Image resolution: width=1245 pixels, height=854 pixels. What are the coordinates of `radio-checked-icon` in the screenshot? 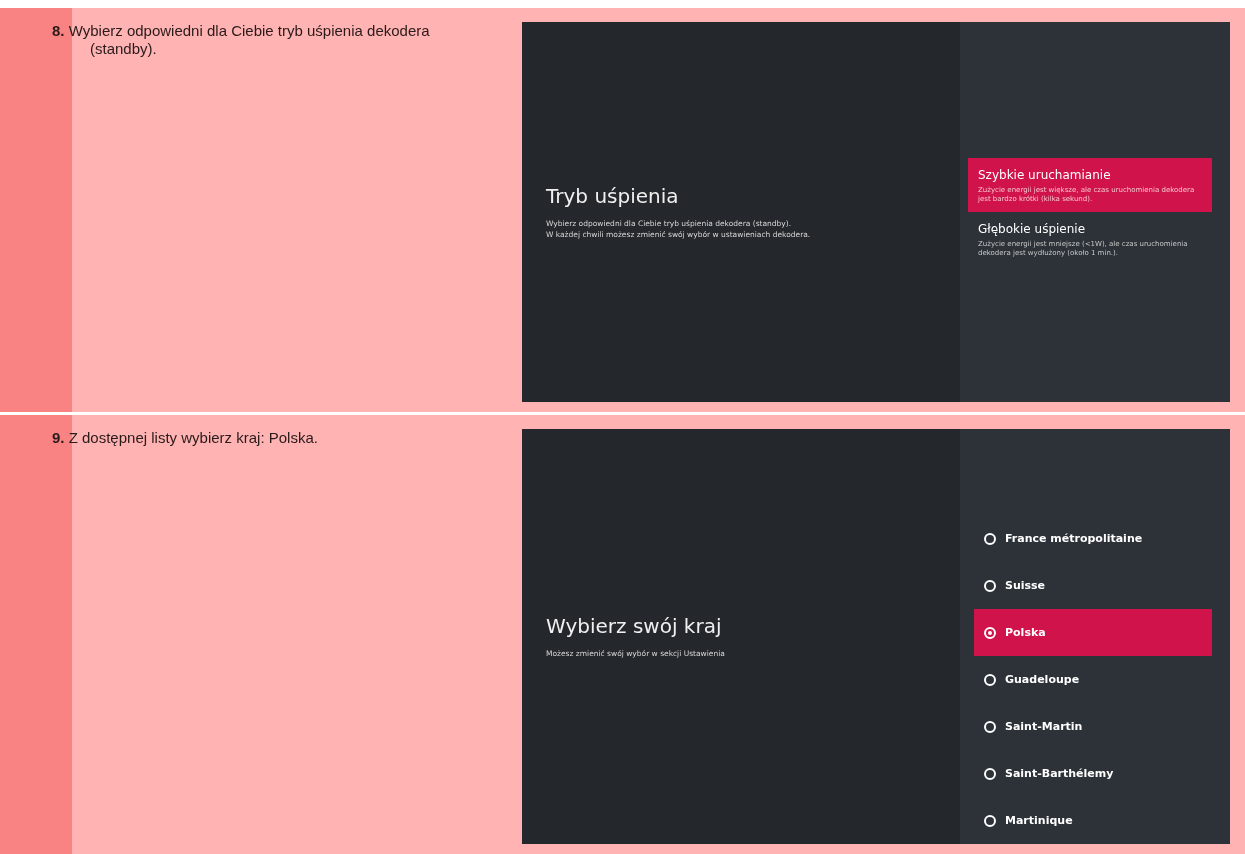 It's located at (990, 632).